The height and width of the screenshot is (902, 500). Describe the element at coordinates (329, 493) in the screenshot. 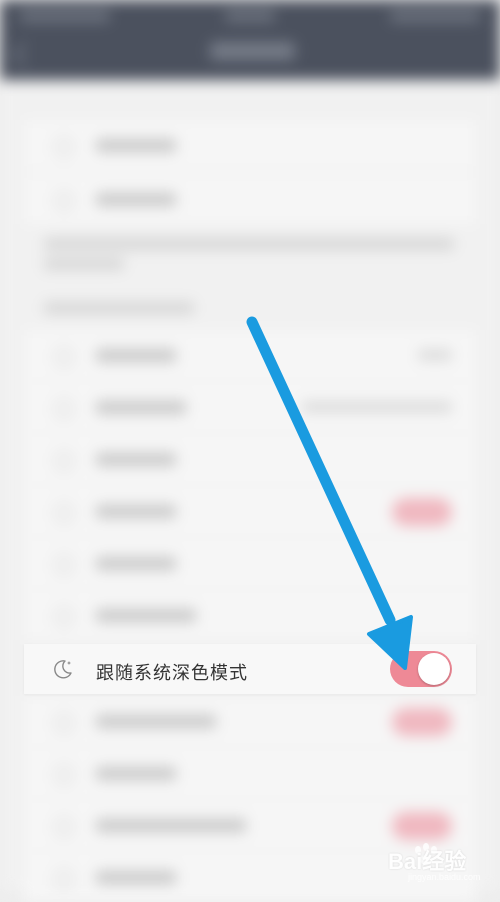

I see `annotation-arrow` at that location.